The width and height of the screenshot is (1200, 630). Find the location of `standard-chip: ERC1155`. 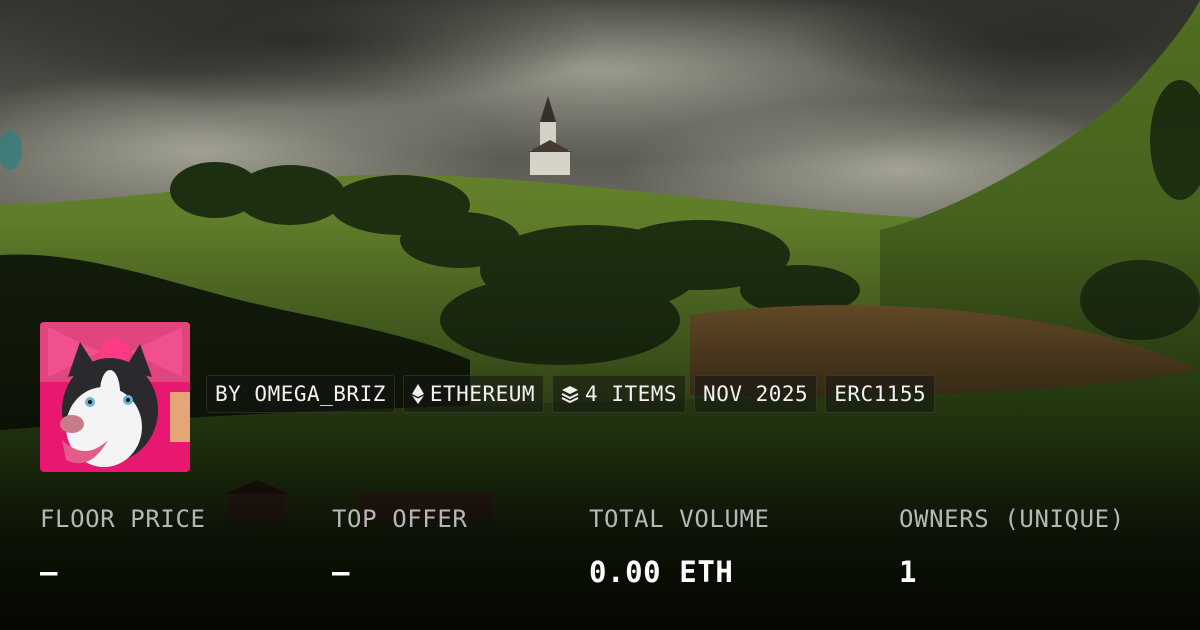

standard-chip: ERC1155 is located at coordinates (880, 394).